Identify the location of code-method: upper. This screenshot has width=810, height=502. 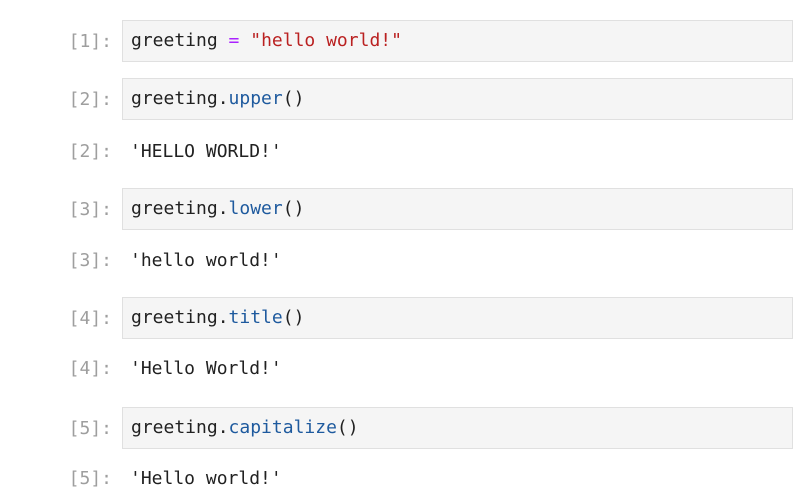
(255, 98).